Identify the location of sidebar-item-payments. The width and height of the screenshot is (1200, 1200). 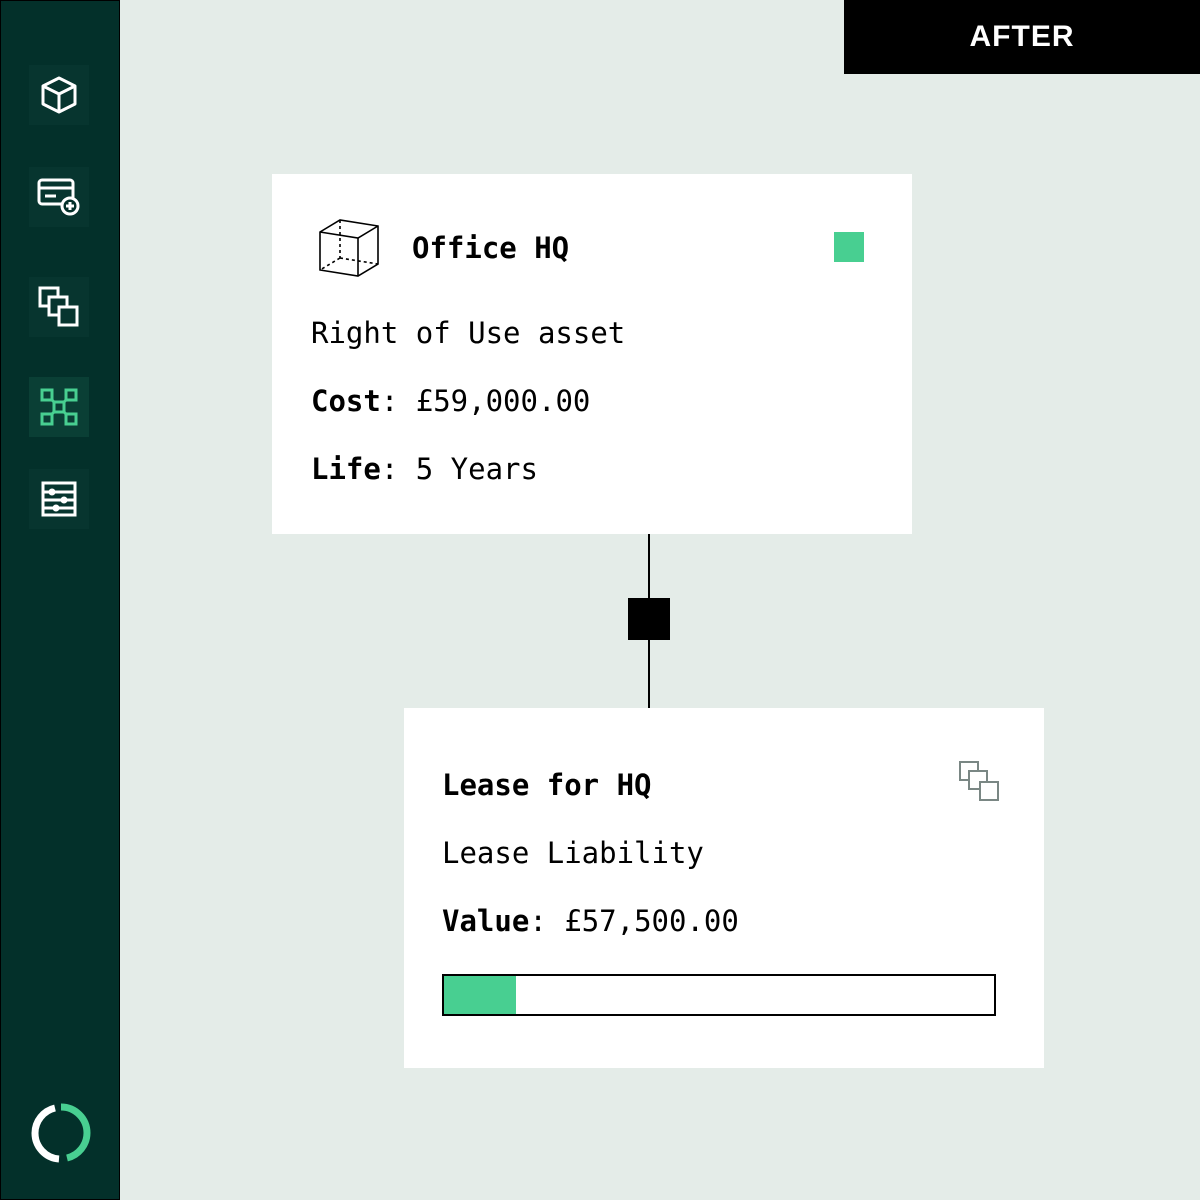
(59, 197).